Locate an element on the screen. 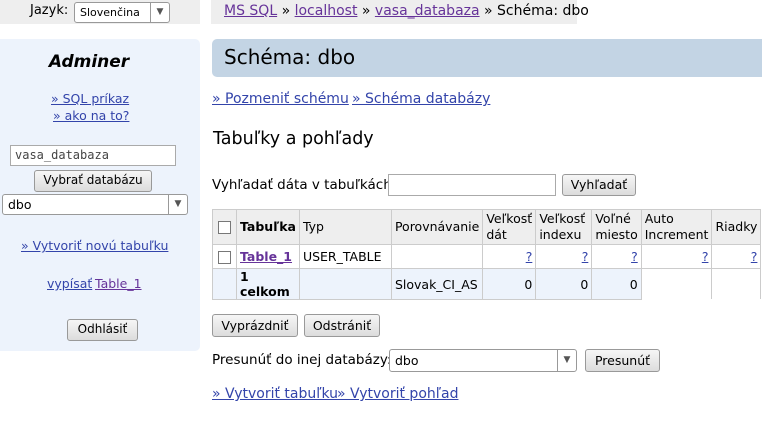 This screenshot has width=782, height=435. create-view-link: » Vytvoriť pohľad is located at coordinates (397, 394).